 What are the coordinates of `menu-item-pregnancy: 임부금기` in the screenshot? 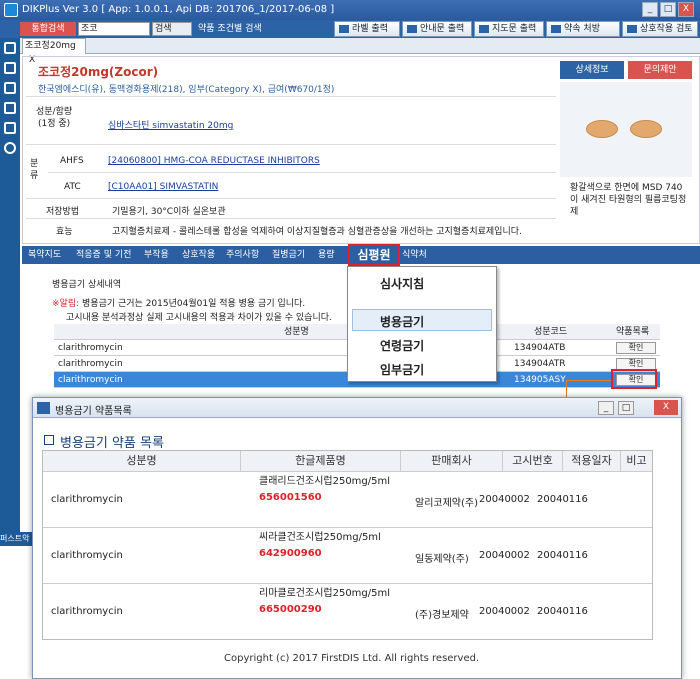 It's located at (402, 369).